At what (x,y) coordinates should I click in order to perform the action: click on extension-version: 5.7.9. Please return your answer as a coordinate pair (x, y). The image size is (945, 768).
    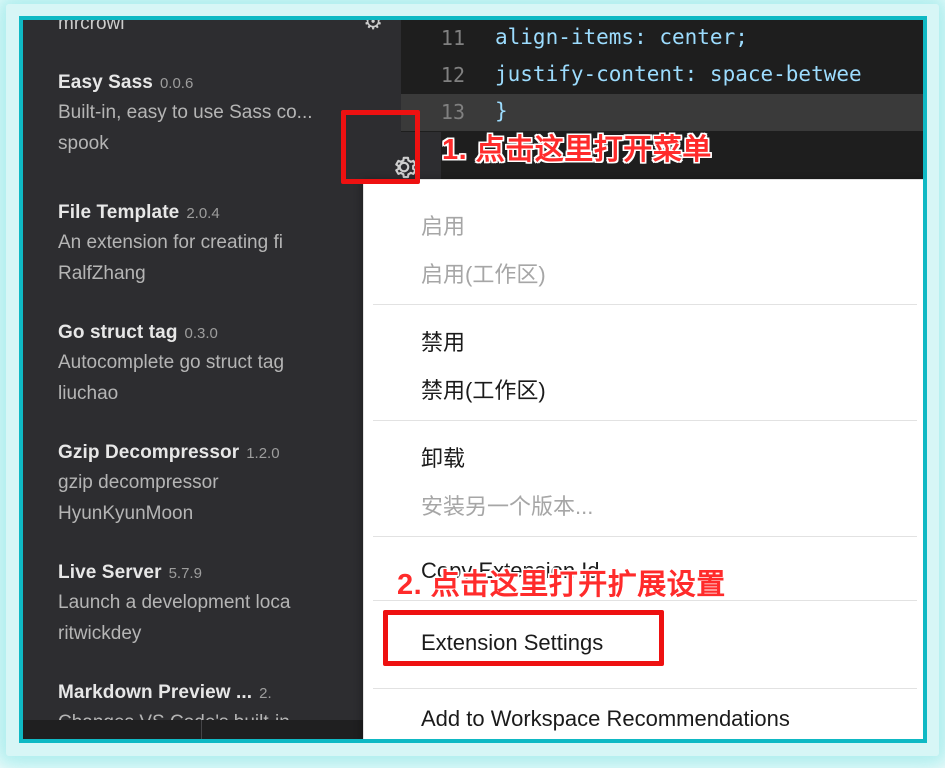
    Looking at the image, I should click on (185, 573).